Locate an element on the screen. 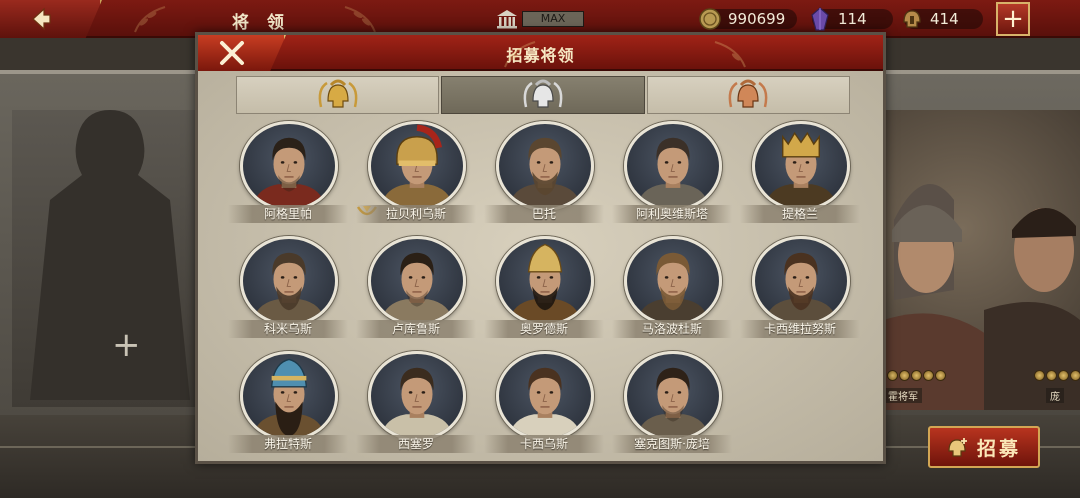  general-card: 拉贝利乌斯 is located at coordinates (416, 175).